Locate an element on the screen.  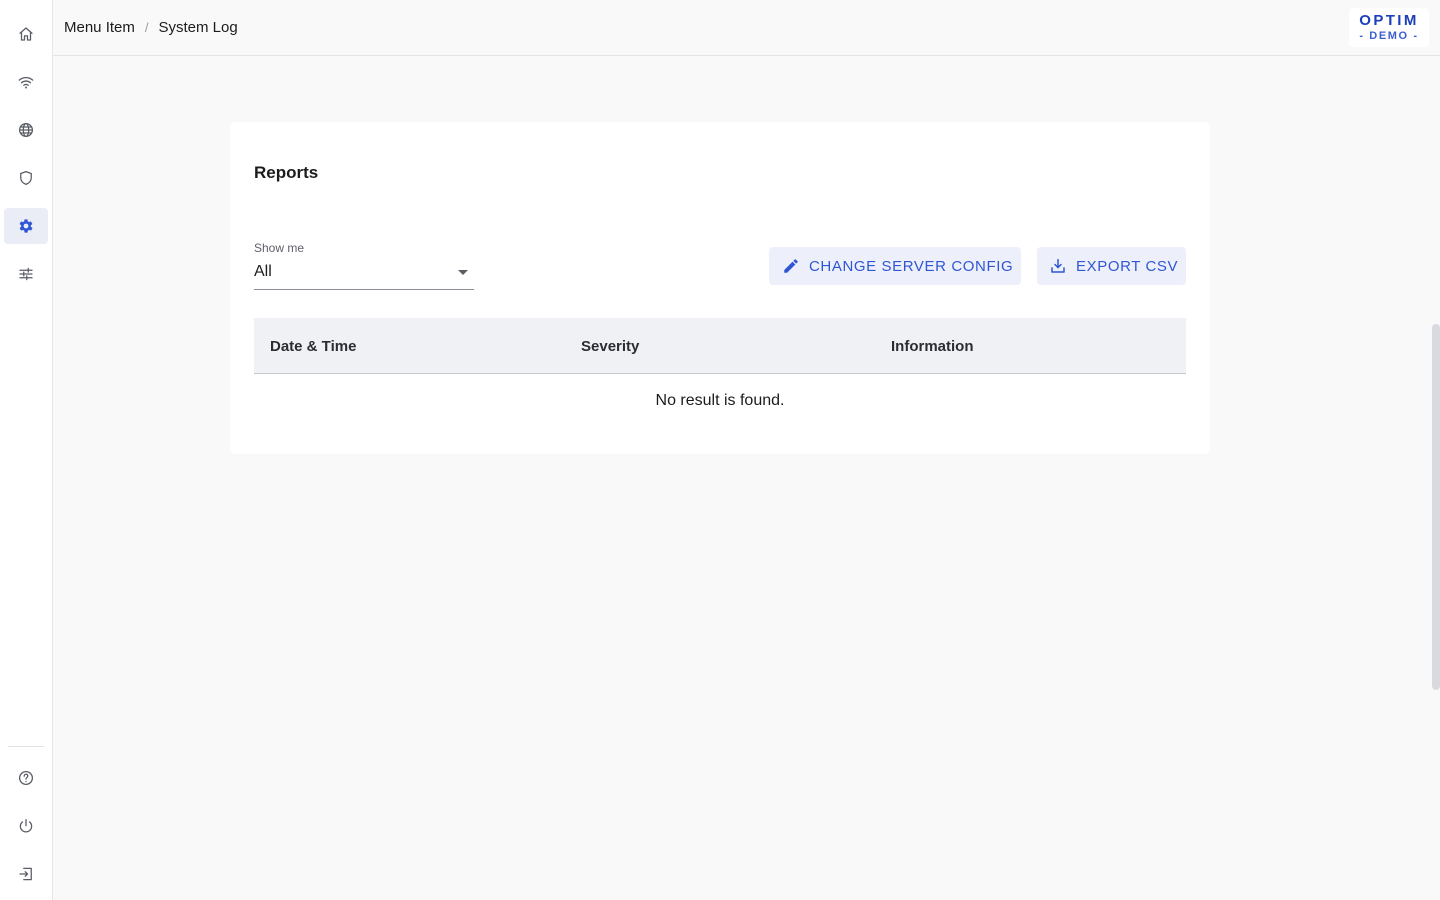
table-header: Date & Time Severity Information is located at coordinates (720, 346).